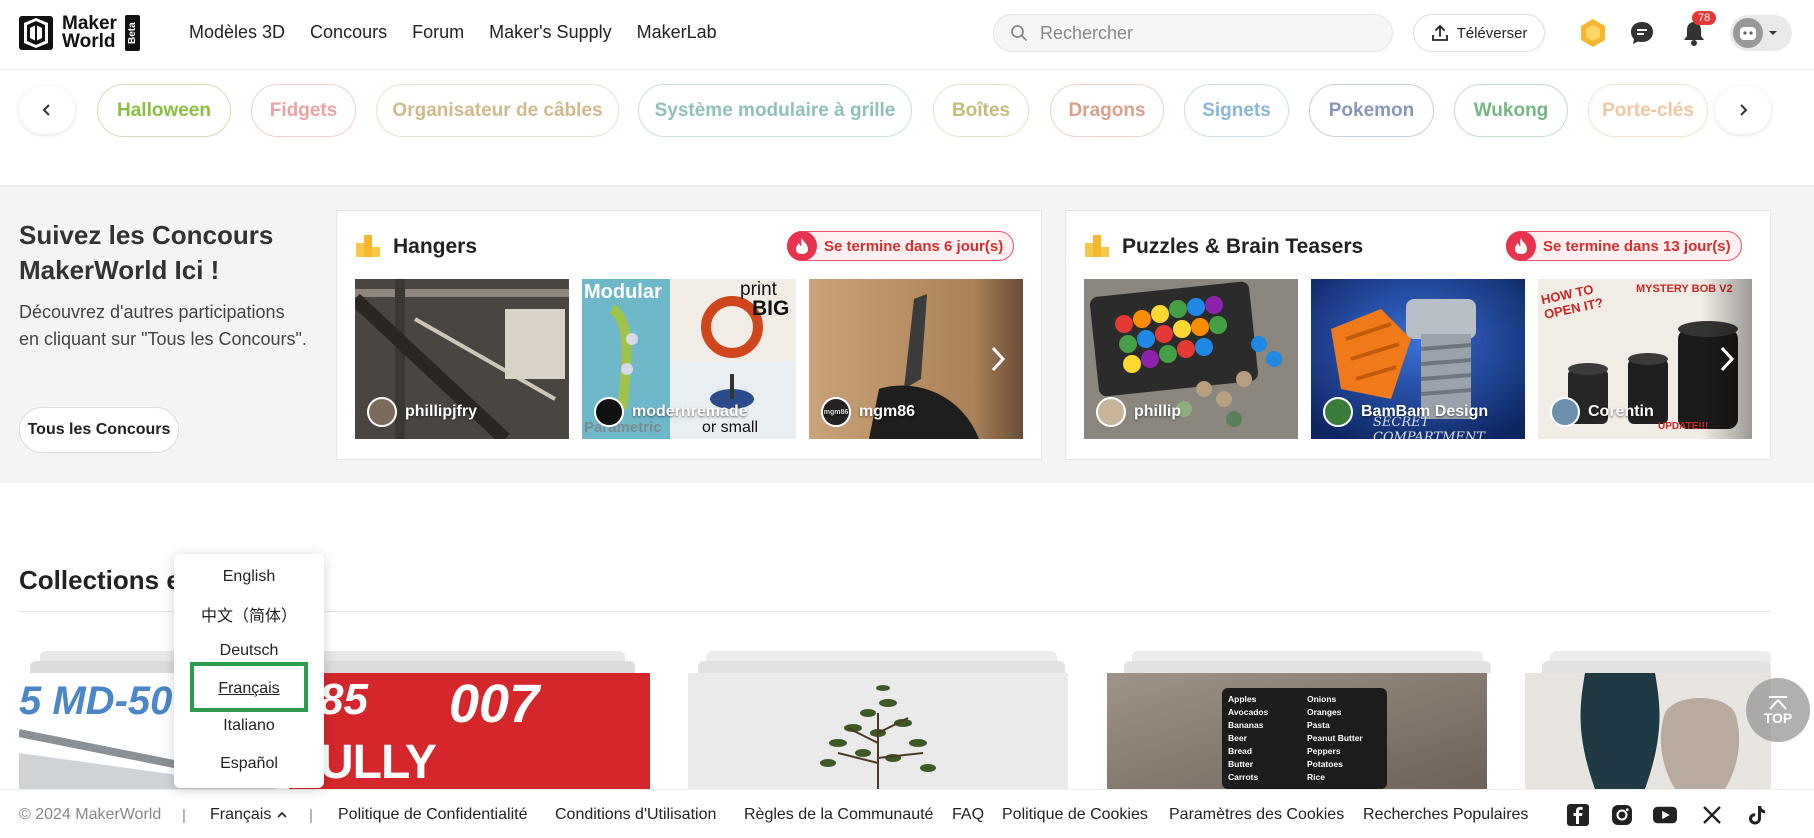 The width and height of the screenshot is (1814, 838). Describe the element at coordinates (146, 252) in the screenshot. I see `contest-heading: Suivez les Concours MakerWorld Ici !` at that location.